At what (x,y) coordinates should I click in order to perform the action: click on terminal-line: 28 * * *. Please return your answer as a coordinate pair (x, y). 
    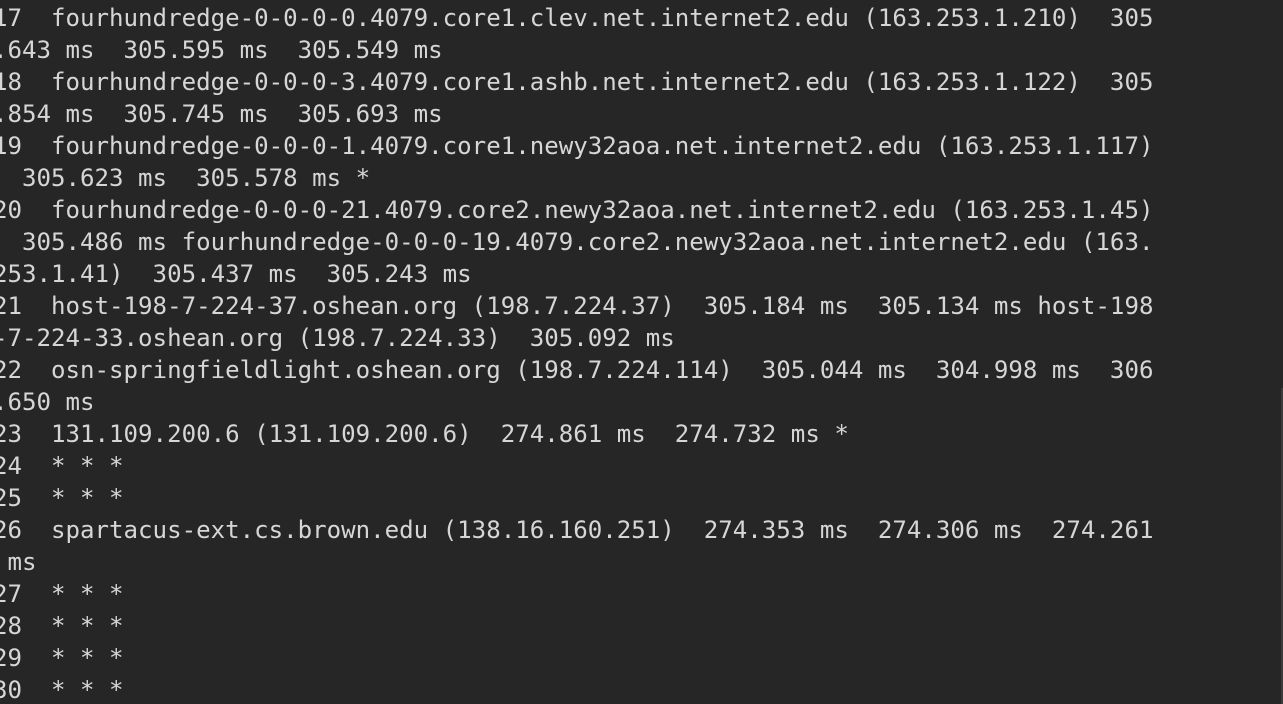
    Looking at the image, I should click on (62, 626).